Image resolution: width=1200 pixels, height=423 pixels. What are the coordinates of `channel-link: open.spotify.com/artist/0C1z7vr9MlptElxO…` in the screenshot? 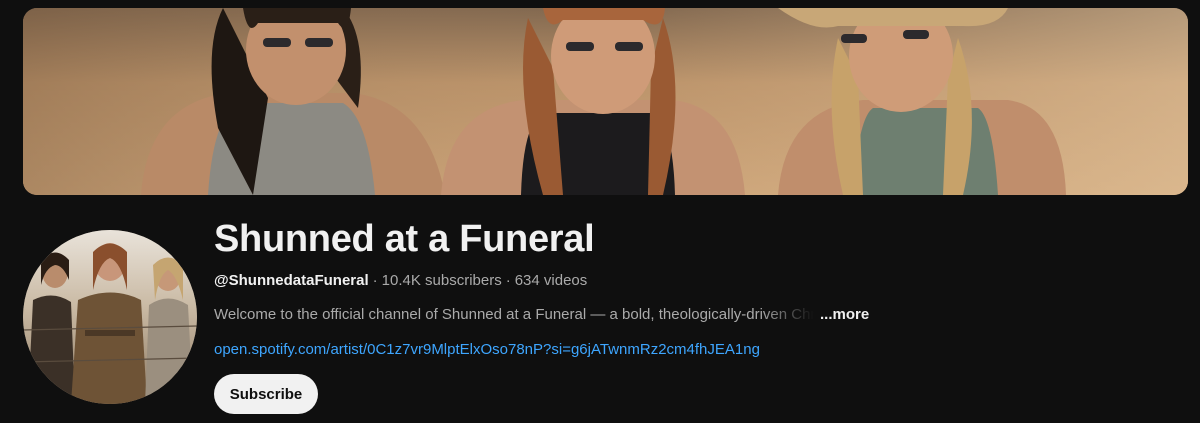 It's located at (487, 350).